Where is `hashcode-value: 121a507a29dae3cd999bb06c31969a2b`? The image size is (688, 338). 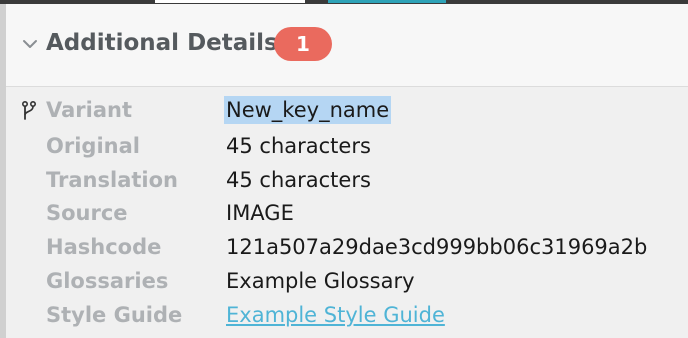
hashcode-value: 121a507a29dae3cd999bb06c31969a2b is located at coordinates (437, 247).